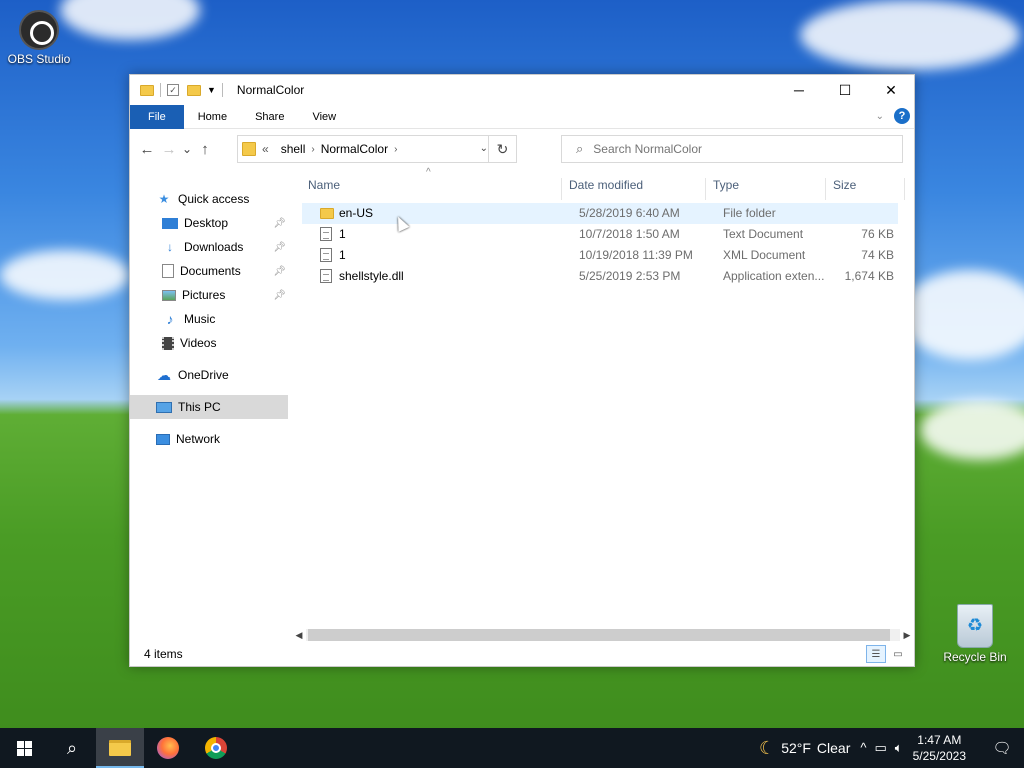 This screenshot has height=768, width=1024. What do you see at coordinates (326, 276) in the screenshot?
I see `dll-file-icon` at bounding box center [326, 276].